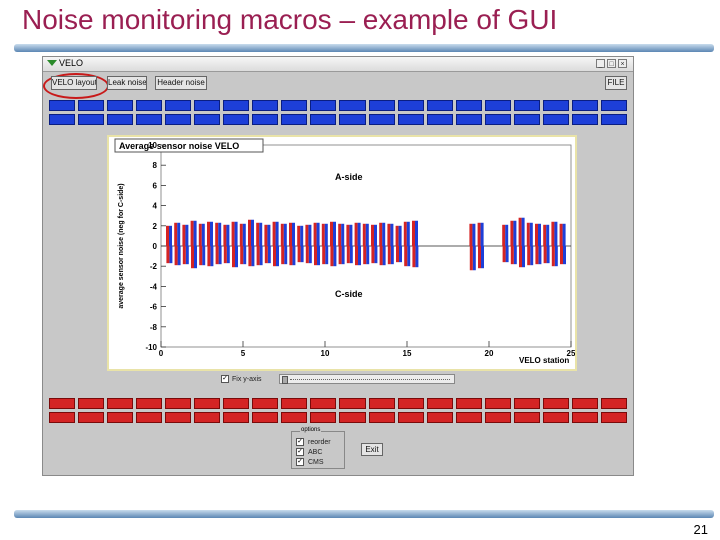 The width and height of the screenshot is (720, 540). What do you see at coordinates (367, 379) in the screenshot?
I see `range-slider` at bounding box center [367, 379].